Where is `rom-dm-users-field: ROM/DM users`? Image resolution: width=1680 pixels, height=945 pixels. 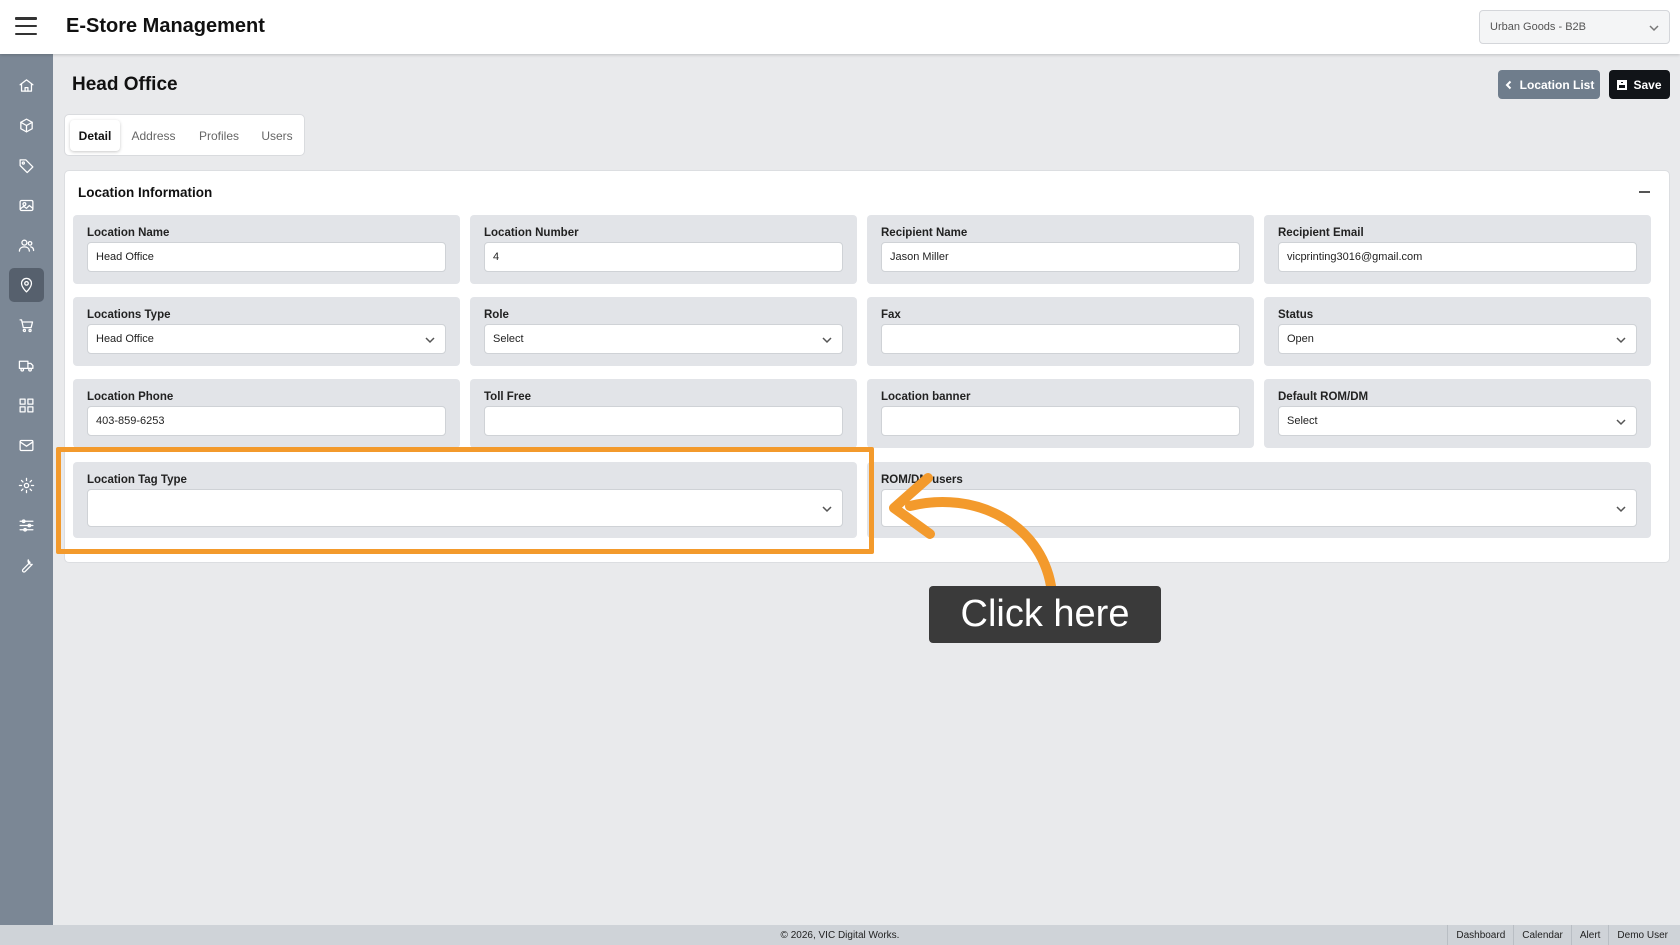 rom-dm-users-field: ROM/DM users is located at coordinates (1259, 500).